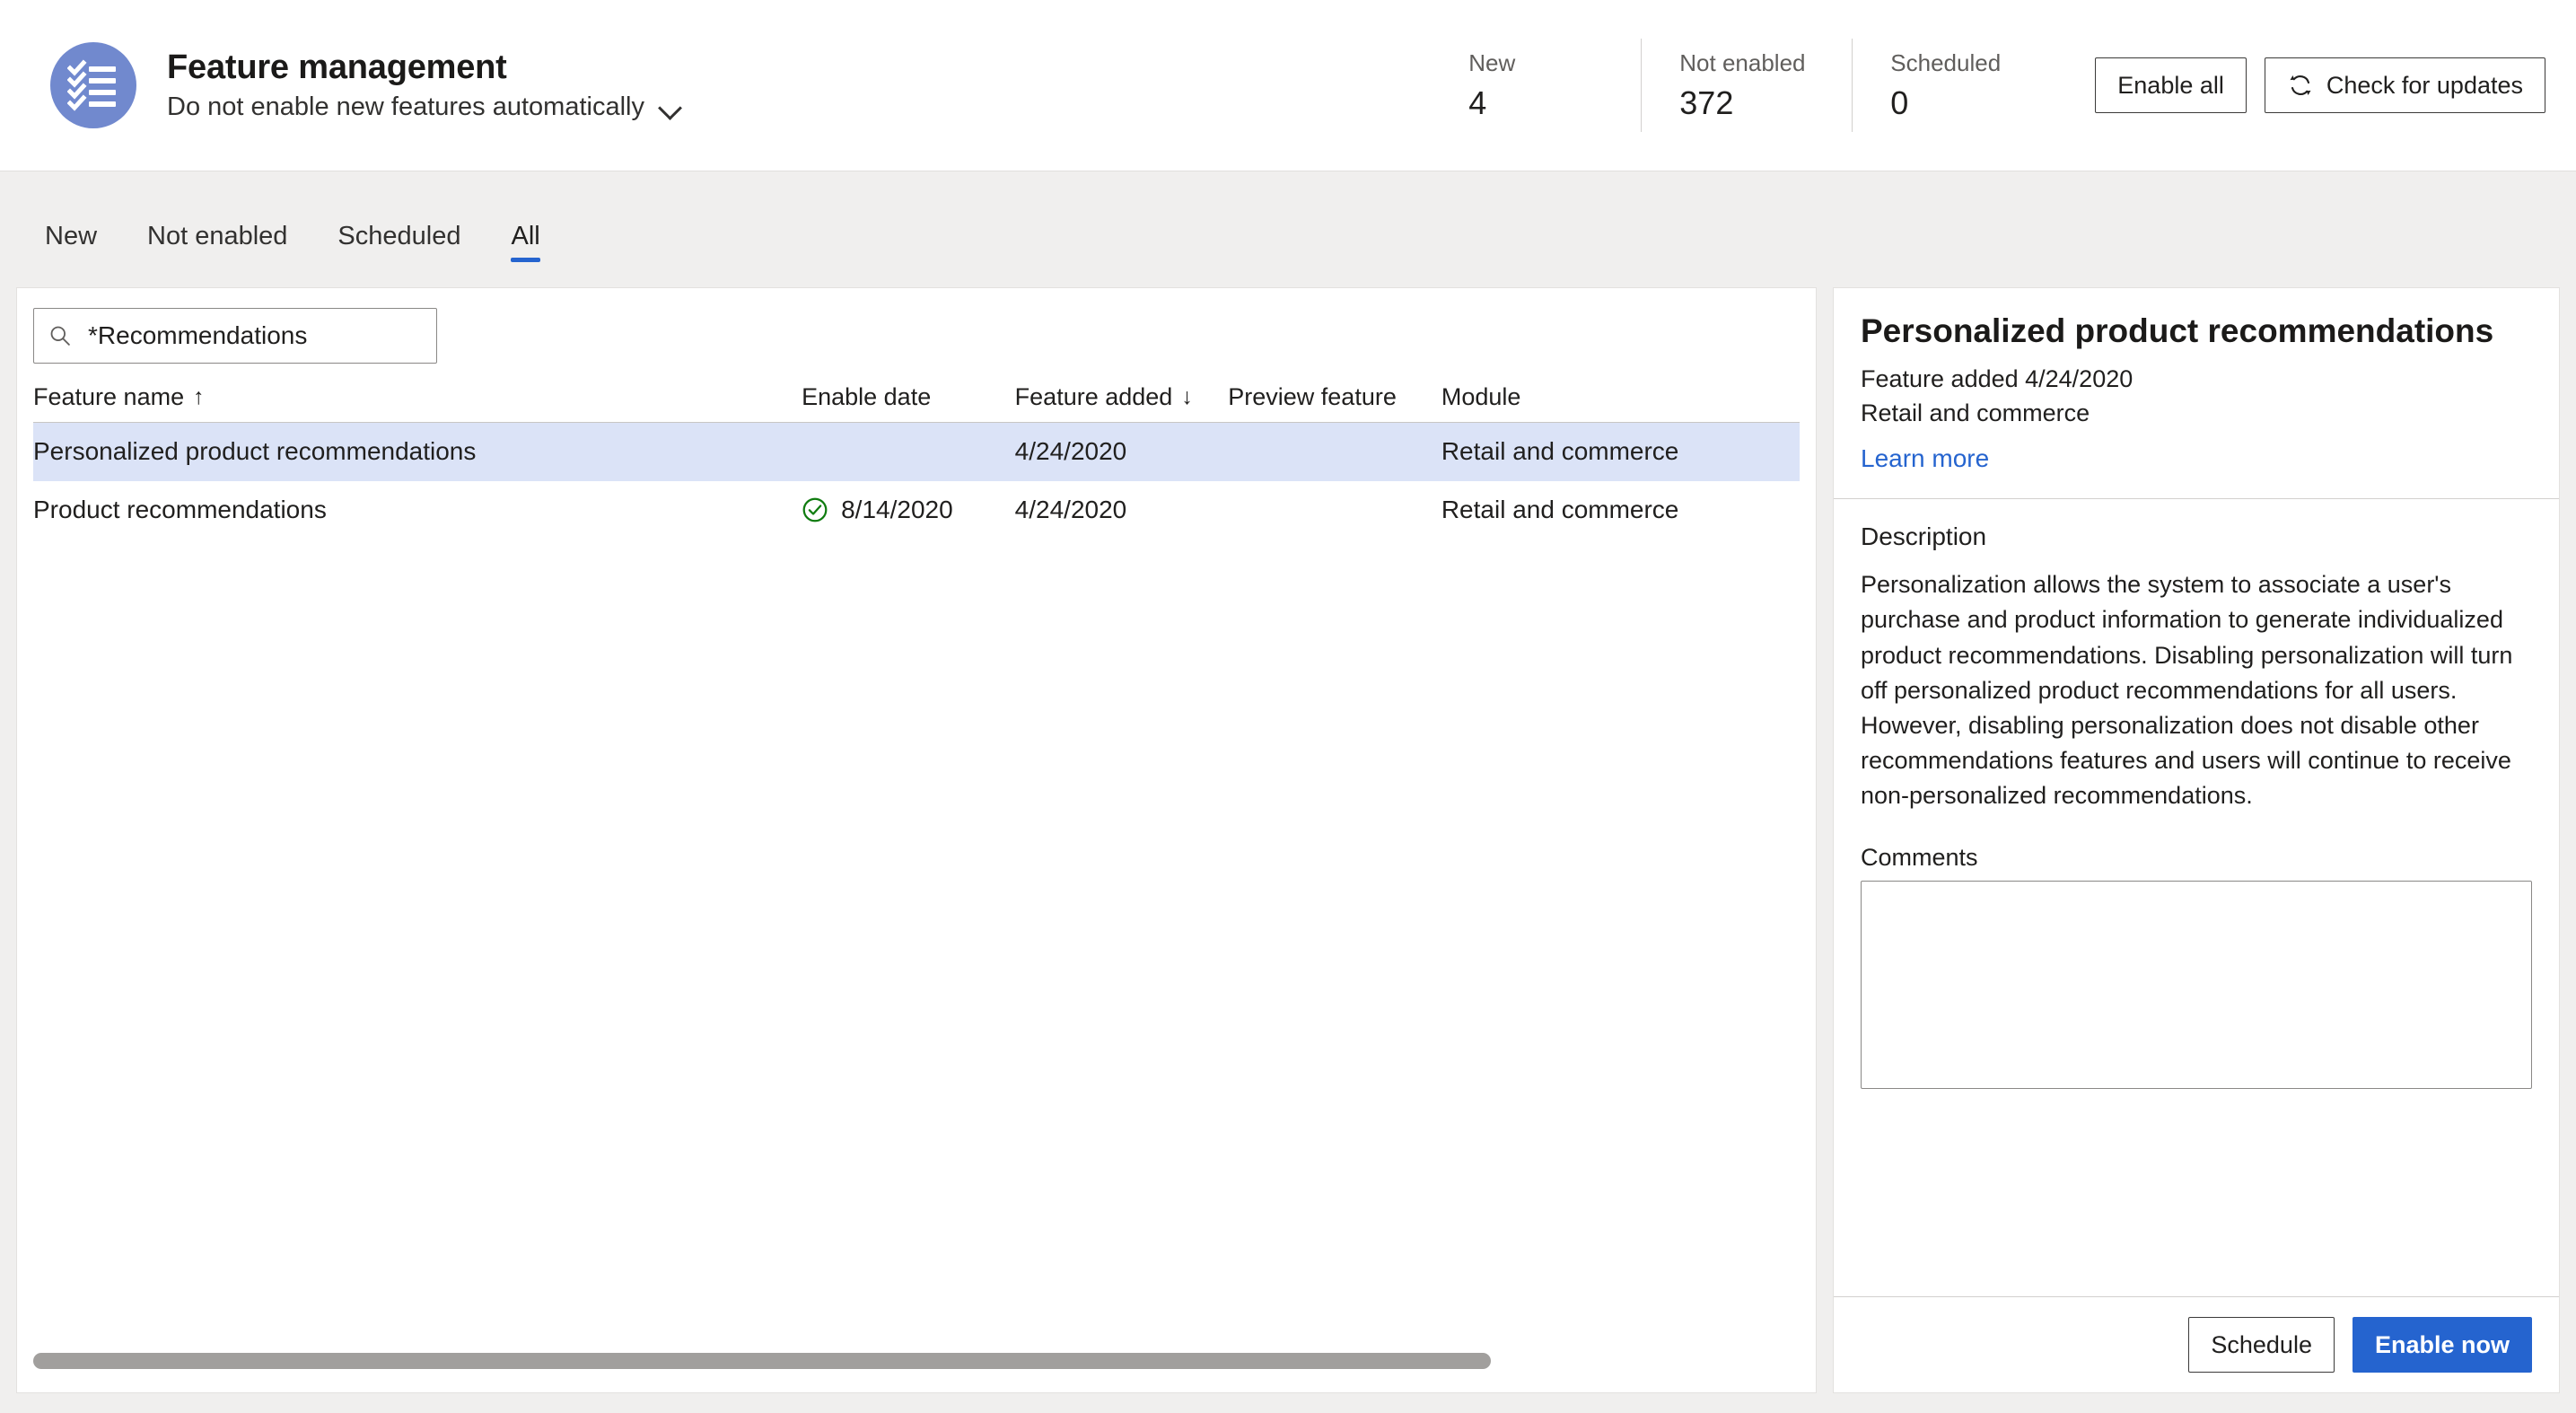  Describe the element at coordinates (815, 509) in the screenshot. I see `check-circle-icon` at that location.